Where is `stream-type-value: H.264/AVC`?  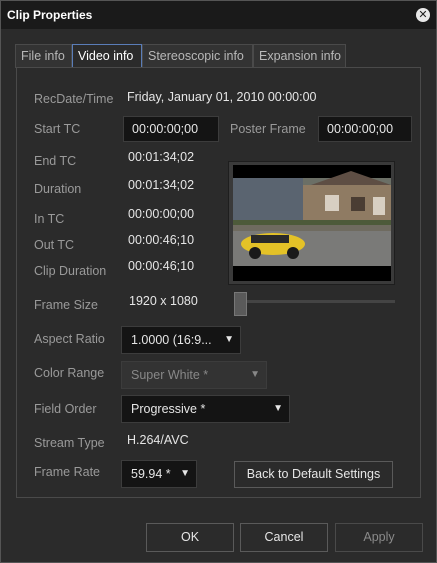
stream-type-value: H.264/AVC is located at coordinates (158, 440).